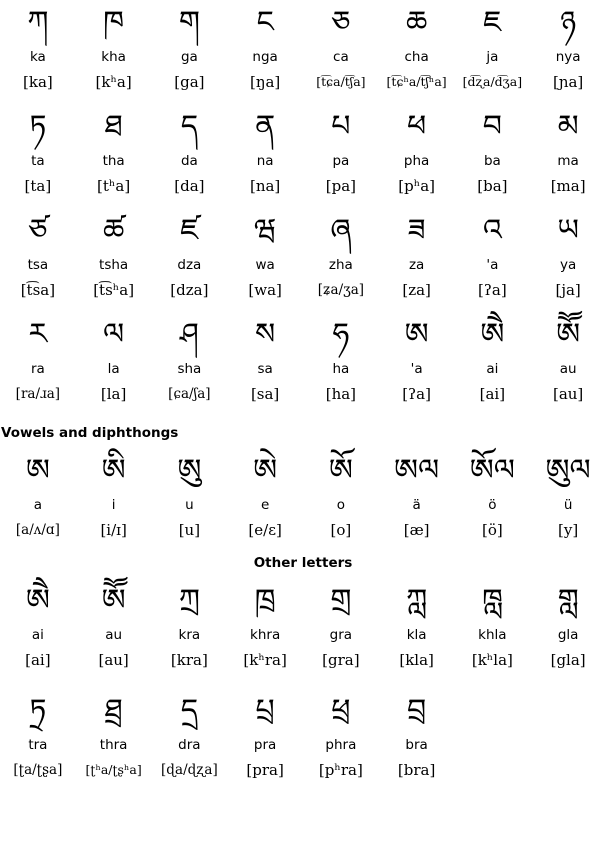 The image size is (606, 867). Describe the element at coordinates (493, 496) in the screenshot. I see `letter-cell: ཨོལ ö [ö]` at that location.